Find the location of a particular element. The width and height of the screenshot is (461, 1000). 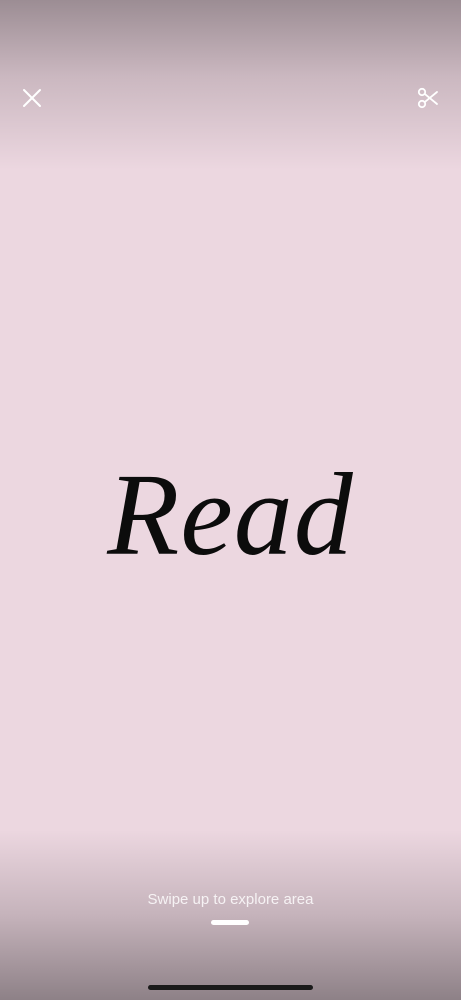

cut-button is located at coordinates (428, 98).